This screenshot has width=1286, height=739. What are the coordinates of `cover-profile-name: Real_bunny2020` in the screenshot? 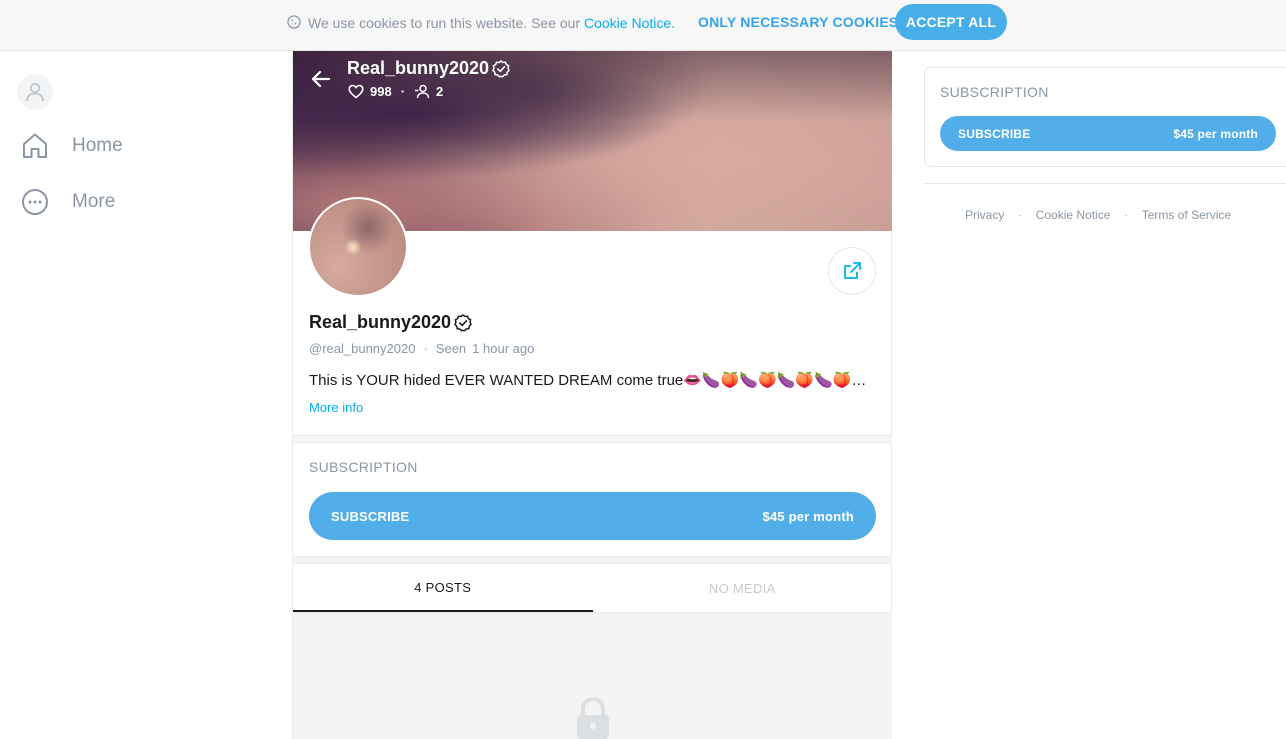 It's located at (429, 68).